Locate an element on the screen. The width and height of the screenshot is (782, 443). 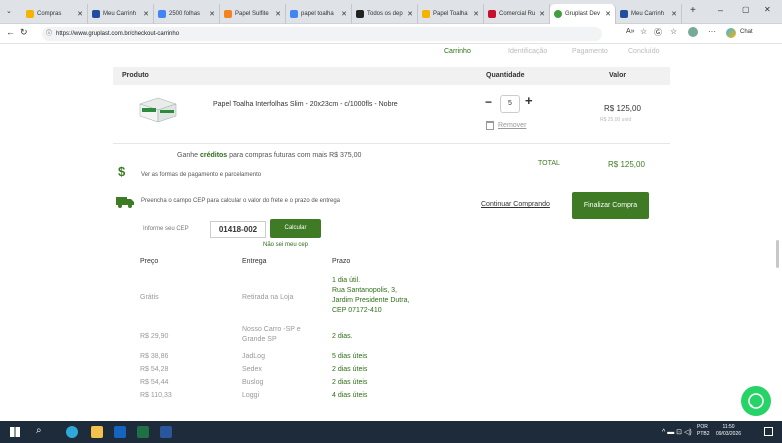
whatsapp-icon is located at coordinates (756, 401).